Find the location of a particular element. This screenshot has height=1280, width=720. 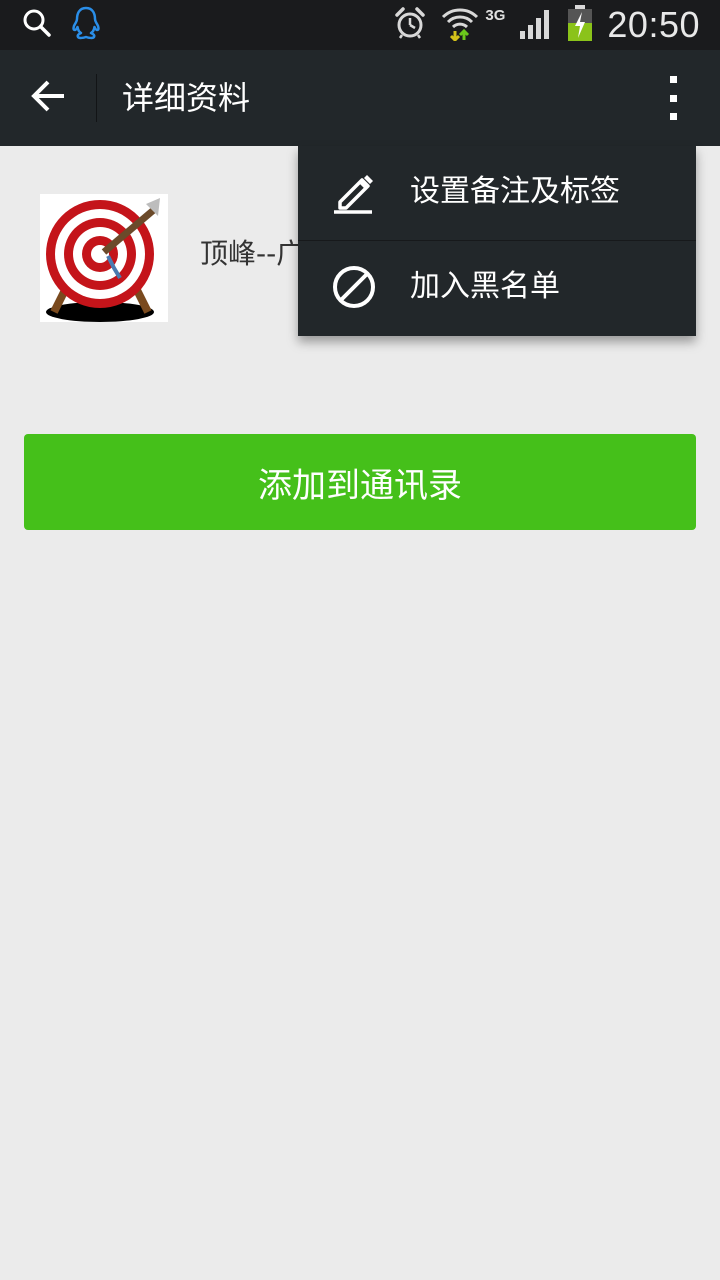

battery-charging-icon is located at coordinates (580, 25).